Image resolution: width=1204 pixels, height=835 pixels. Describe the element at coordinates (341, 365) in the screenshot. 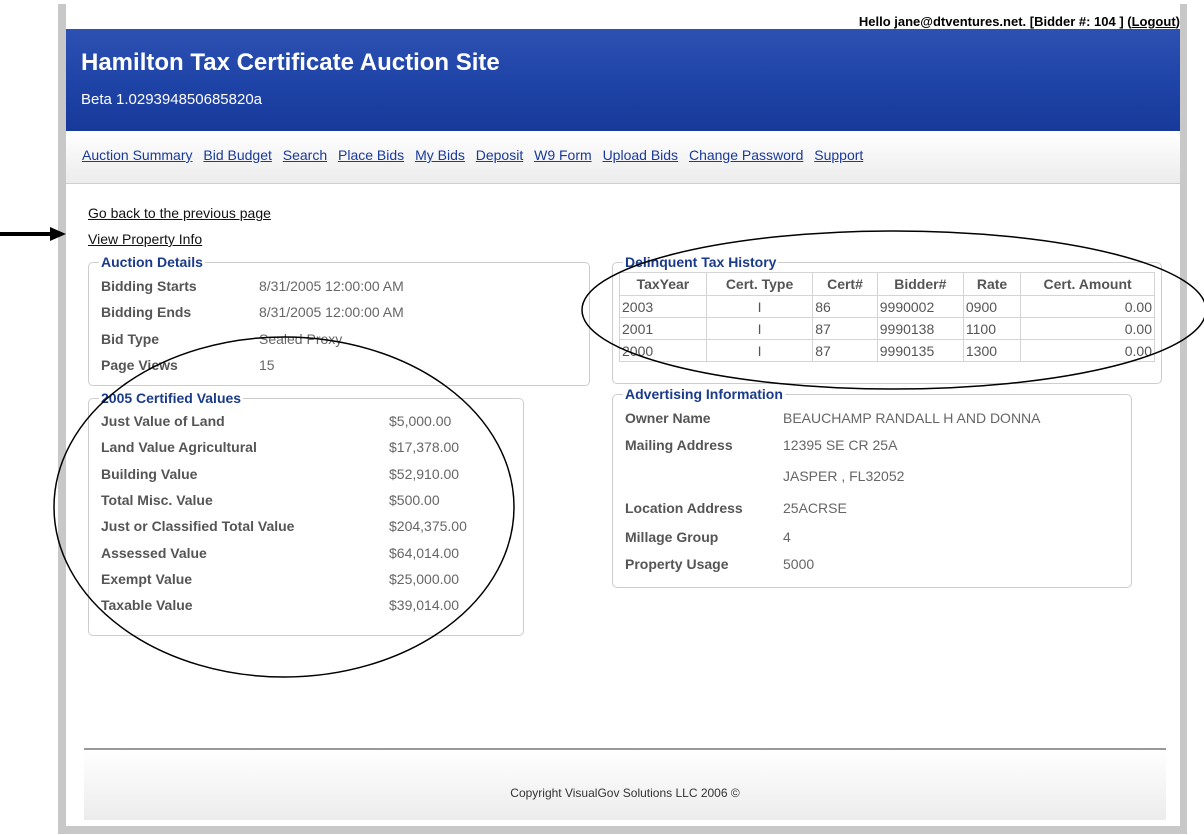

I see `detail-row: Page Views 15` at that location.